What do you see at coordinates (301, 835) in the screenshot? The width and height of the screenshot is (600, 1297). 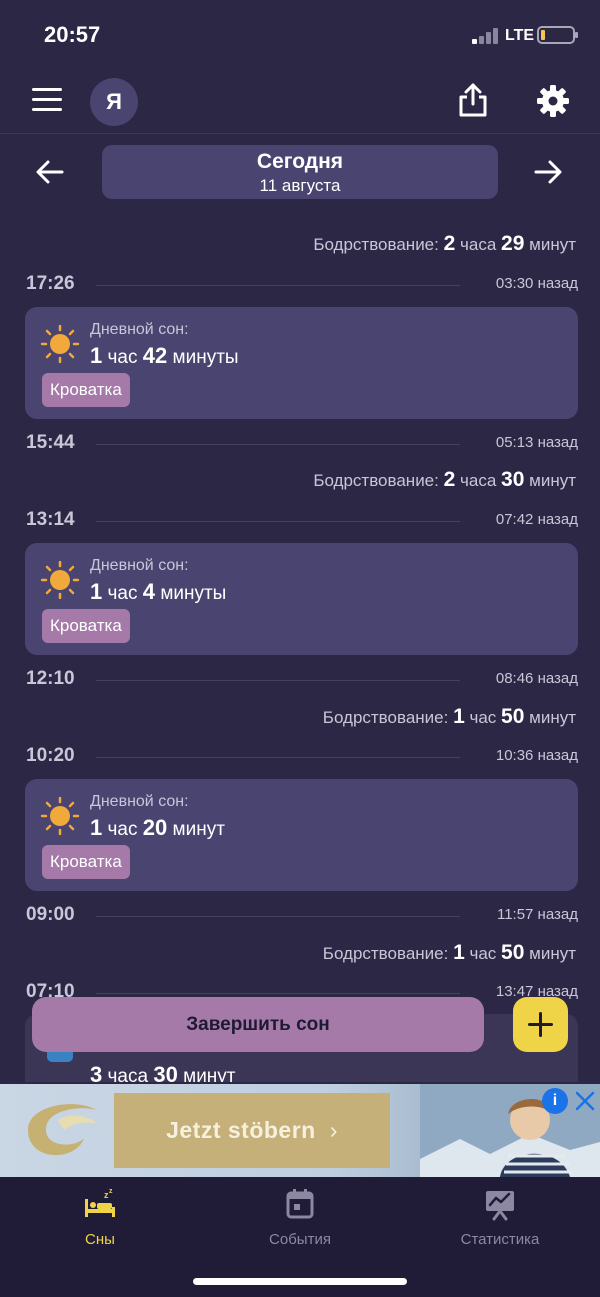 I see `sleep-card: Дневной сон: 1 час 20 минут Кроватка` at bounding box center [301, 835].